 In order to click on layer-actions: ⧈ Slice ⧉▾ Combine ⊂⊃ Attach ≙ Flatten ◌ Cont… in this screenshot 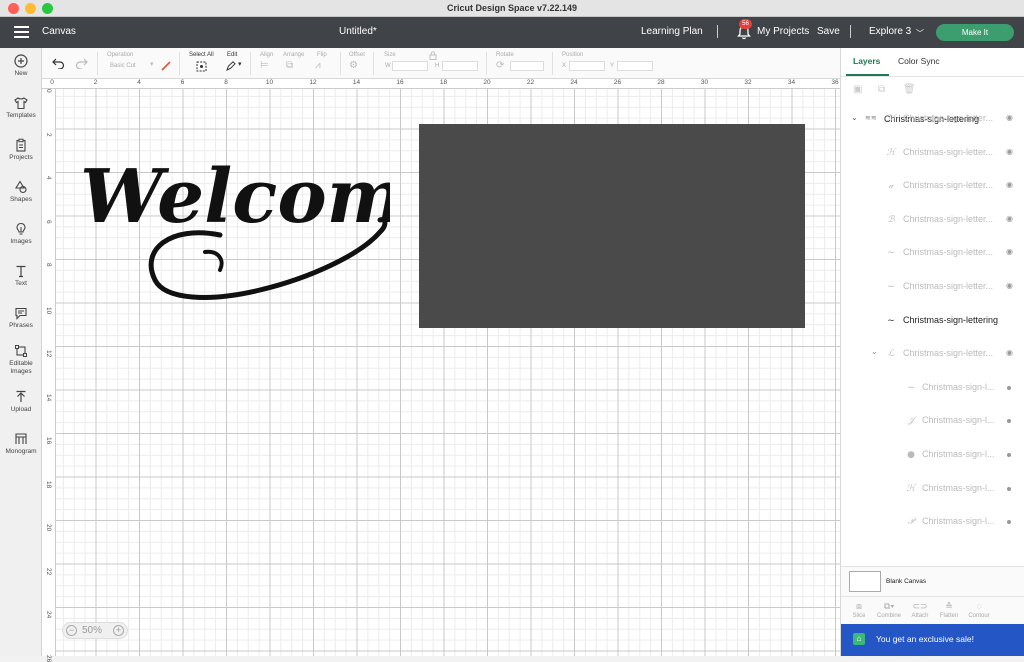, I will do `click(932, 610)`.